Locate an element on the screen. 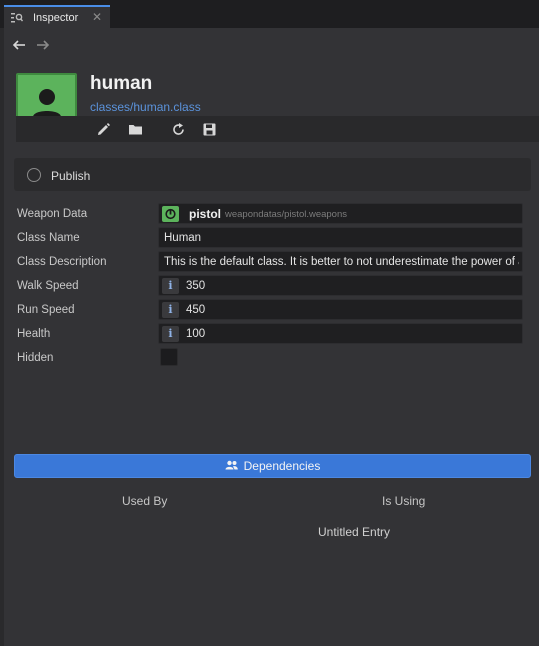  page-title: human is located at coordinates (121, 83).